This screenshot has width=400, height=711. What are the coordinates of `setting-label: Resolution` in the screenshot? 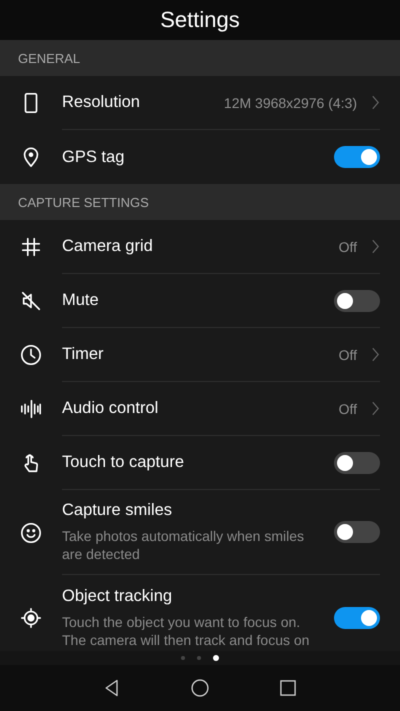 It's located at (101, 102).